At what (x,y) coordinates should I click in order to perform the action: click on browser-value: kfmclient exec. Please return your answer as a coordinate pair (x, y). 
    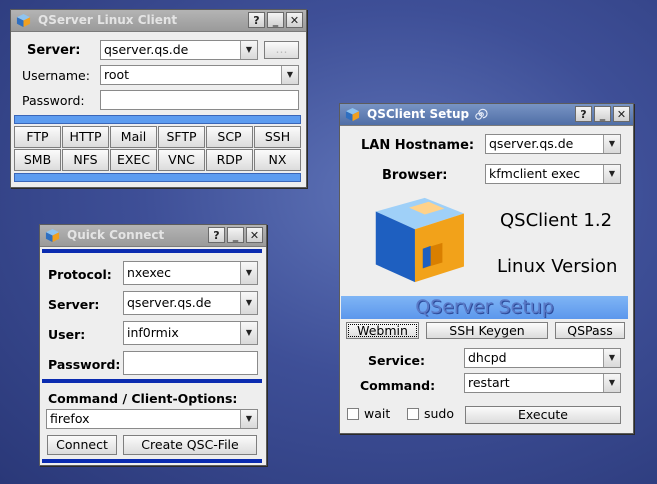
    Looking at the image, I should click on (535, 173).